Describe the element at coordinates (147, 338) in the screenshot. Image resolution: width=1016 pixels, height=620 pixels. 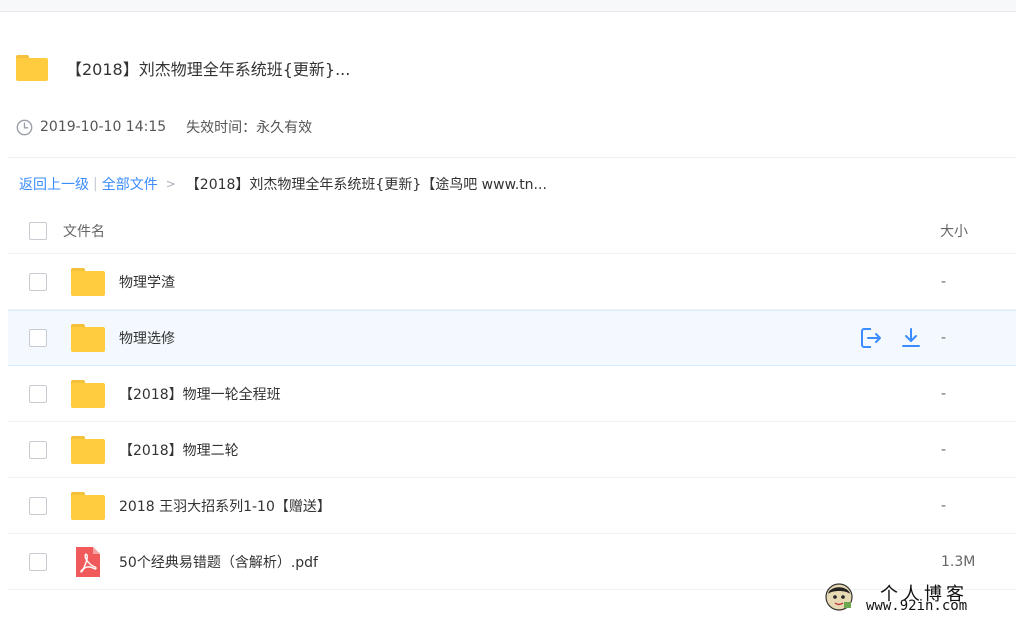
I see `file-name: 物理选修` at that location.